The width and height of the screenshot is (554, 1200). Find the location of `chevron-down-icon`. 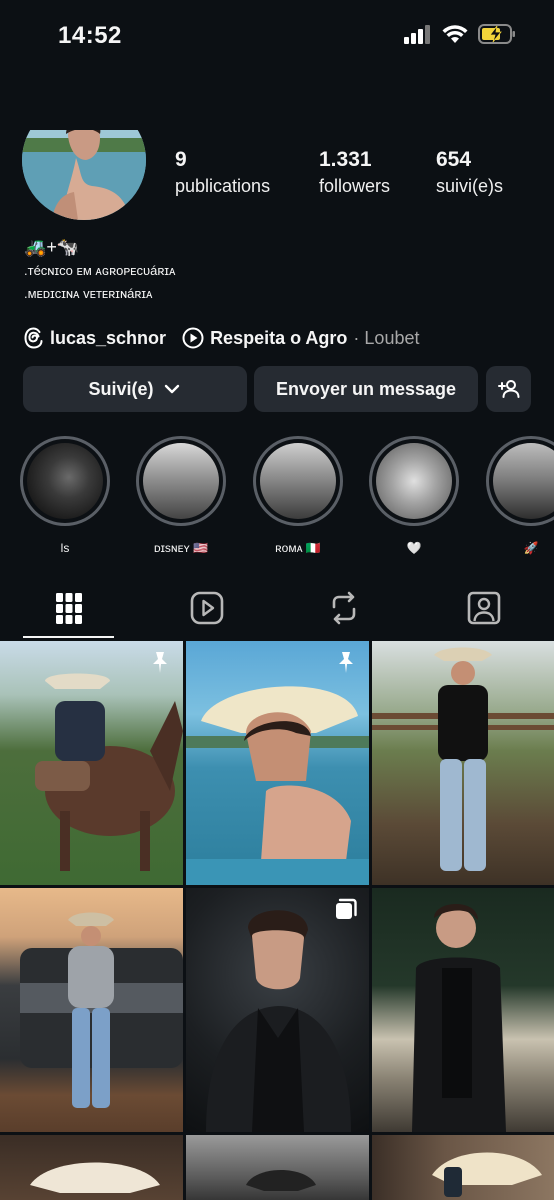

chevron-down-icon is located at coordinates (171, 389).